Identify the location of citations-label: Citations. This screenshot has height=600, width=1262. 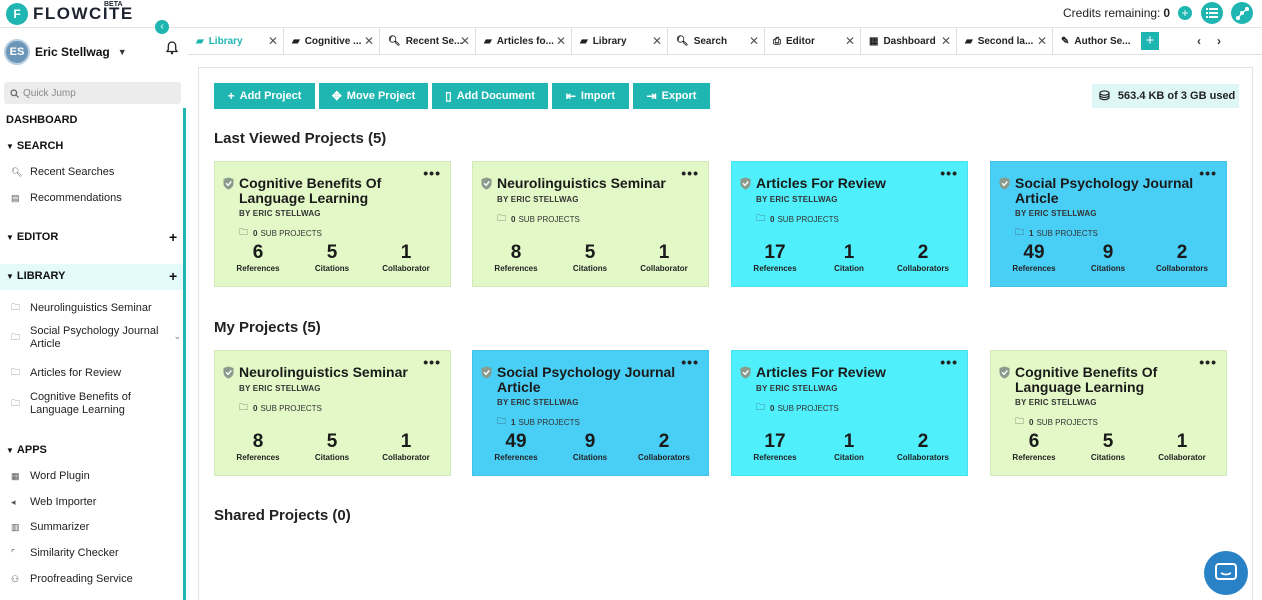
(590, 268).